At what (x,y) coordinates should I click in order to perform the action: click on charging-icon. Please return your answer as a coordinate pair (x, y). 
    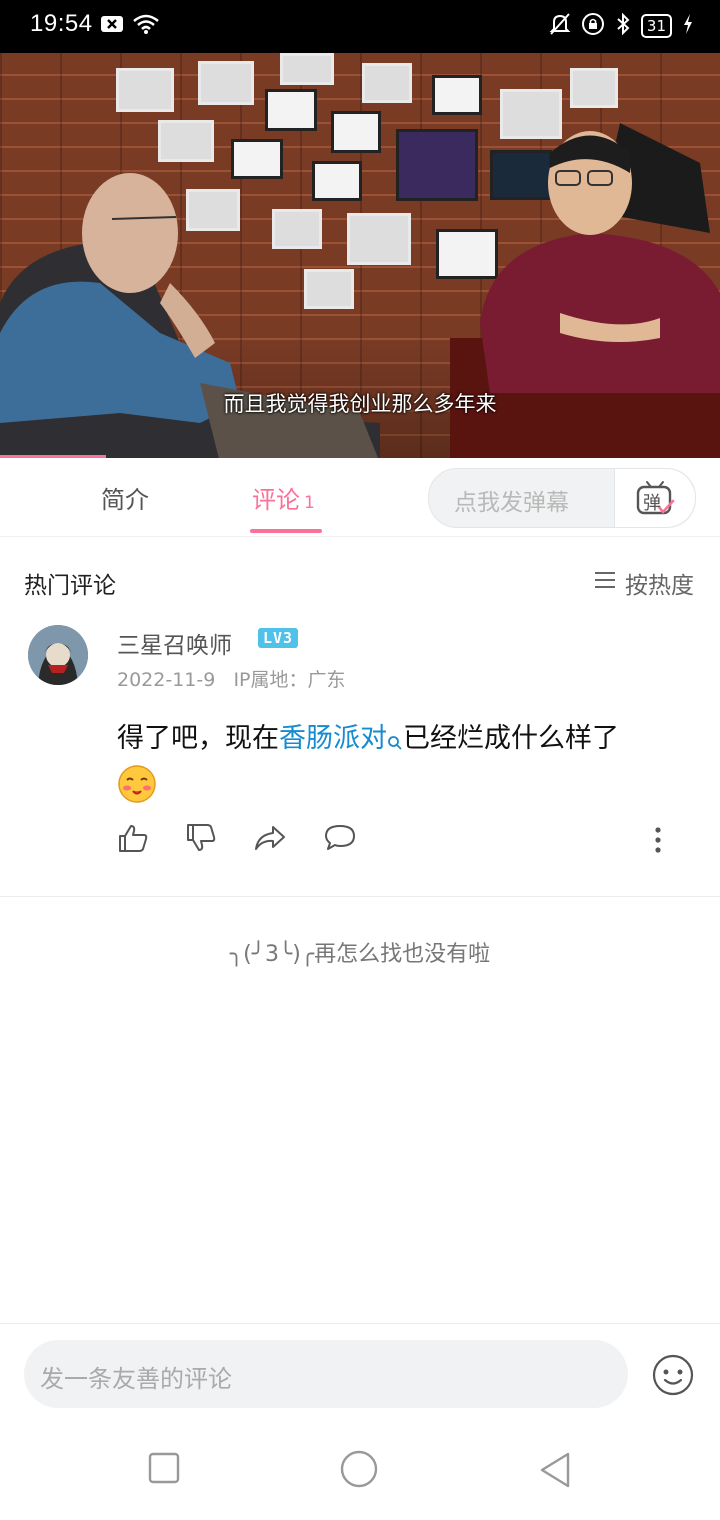
    Looking at the image, I should click on (688, 26).